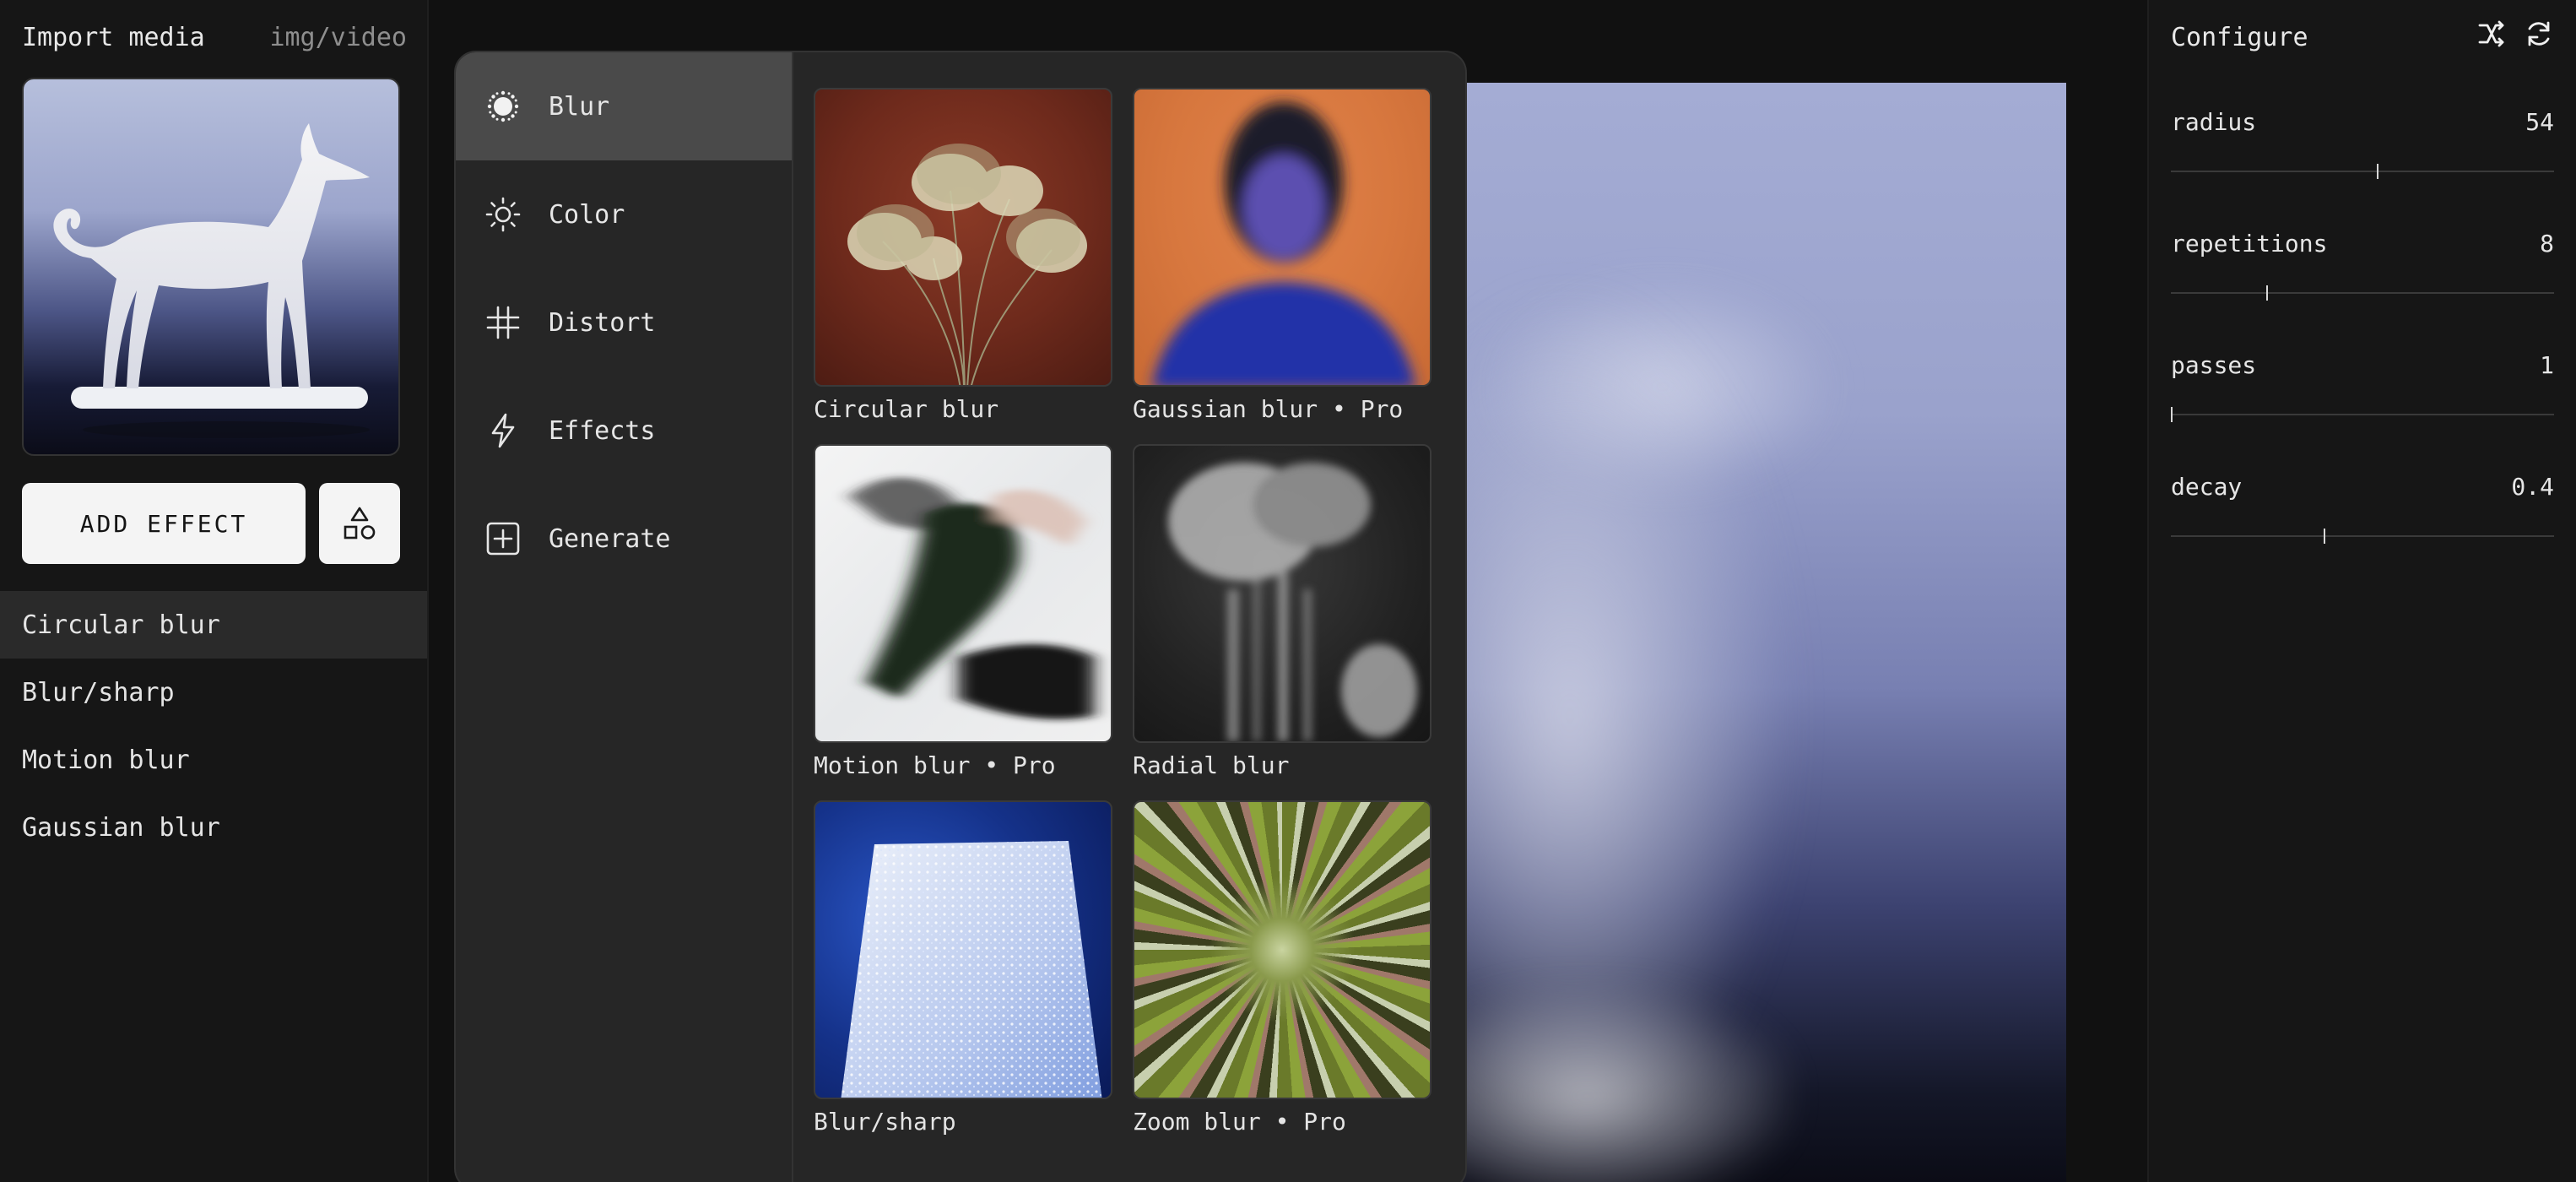 The width and height of the screenshot is (2576, 1182). I want to click on media-type-label: img/video, so click(338, 37).